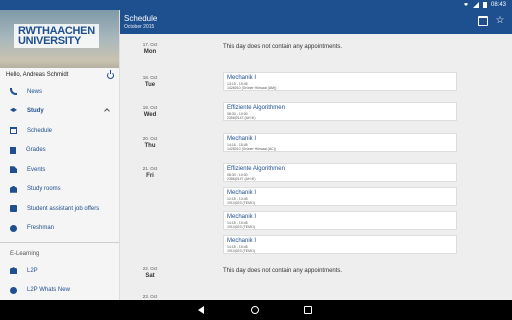 Image resolution: width=512 pixels, height=320 pixels. Describe the element at coordinates (150, 107) in the screenshot. I see `day-date: 19. Oct` at that location.